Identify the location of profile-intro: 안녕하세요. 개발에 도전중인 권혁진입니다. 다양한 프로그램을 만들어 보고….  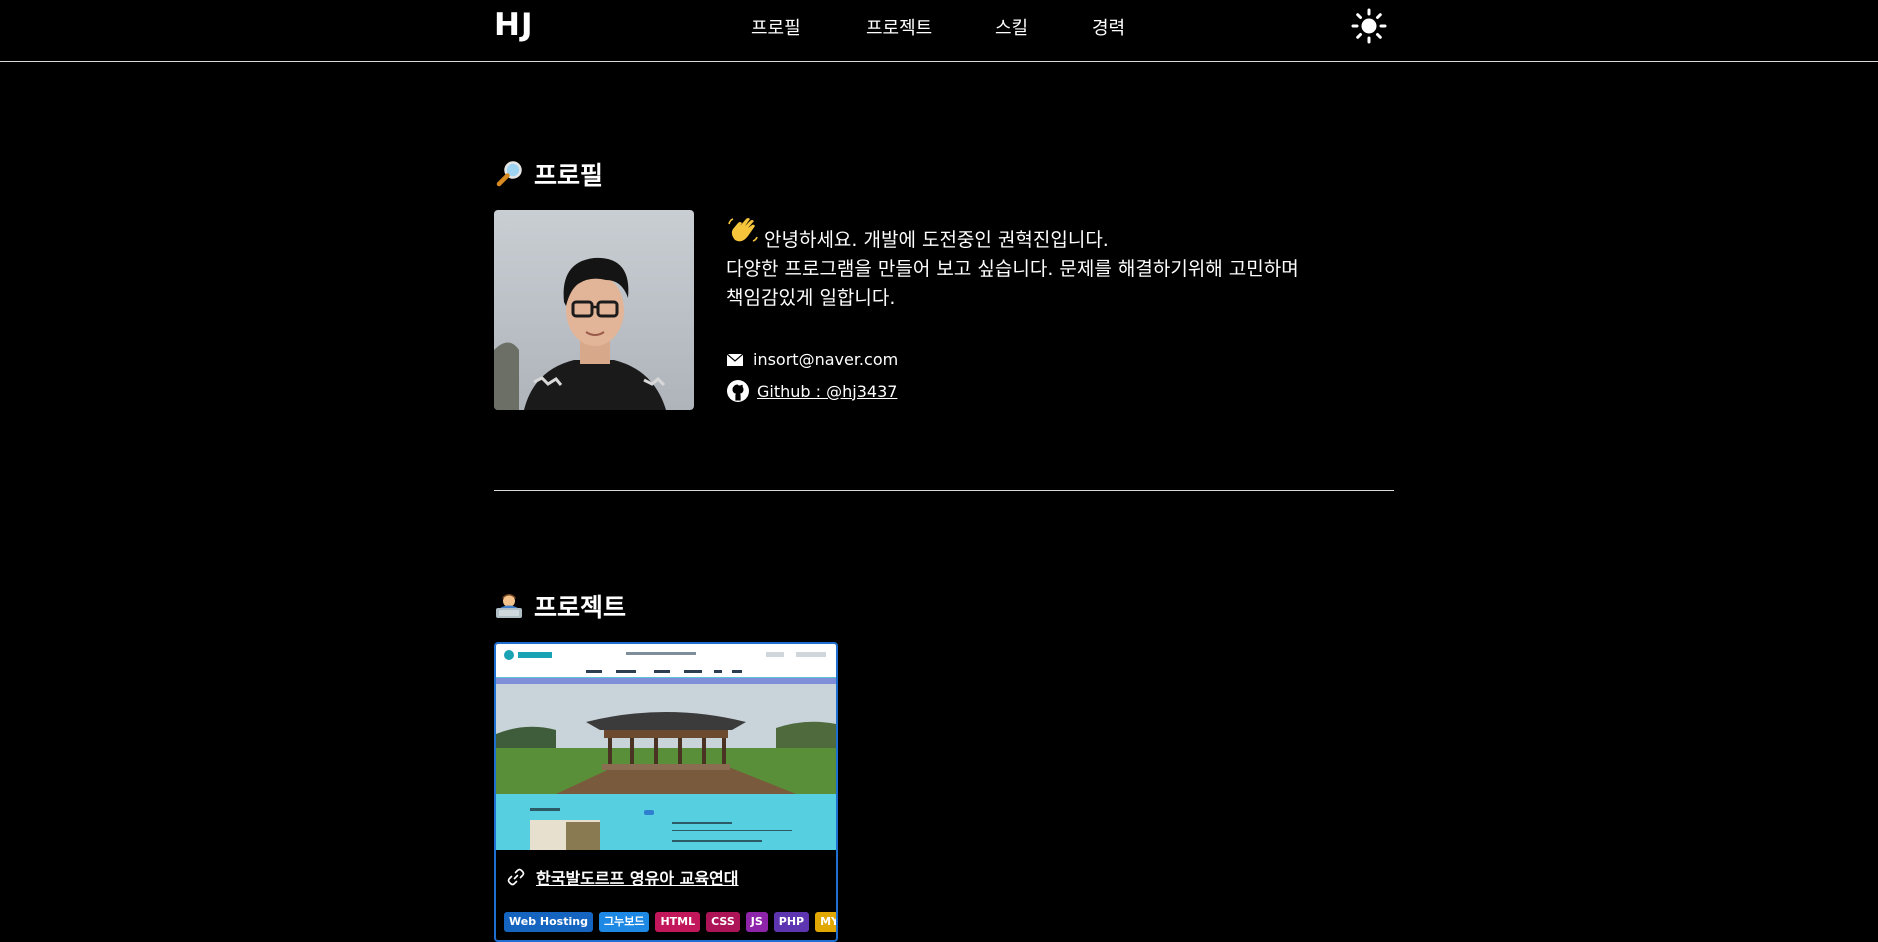
(1046, 263).